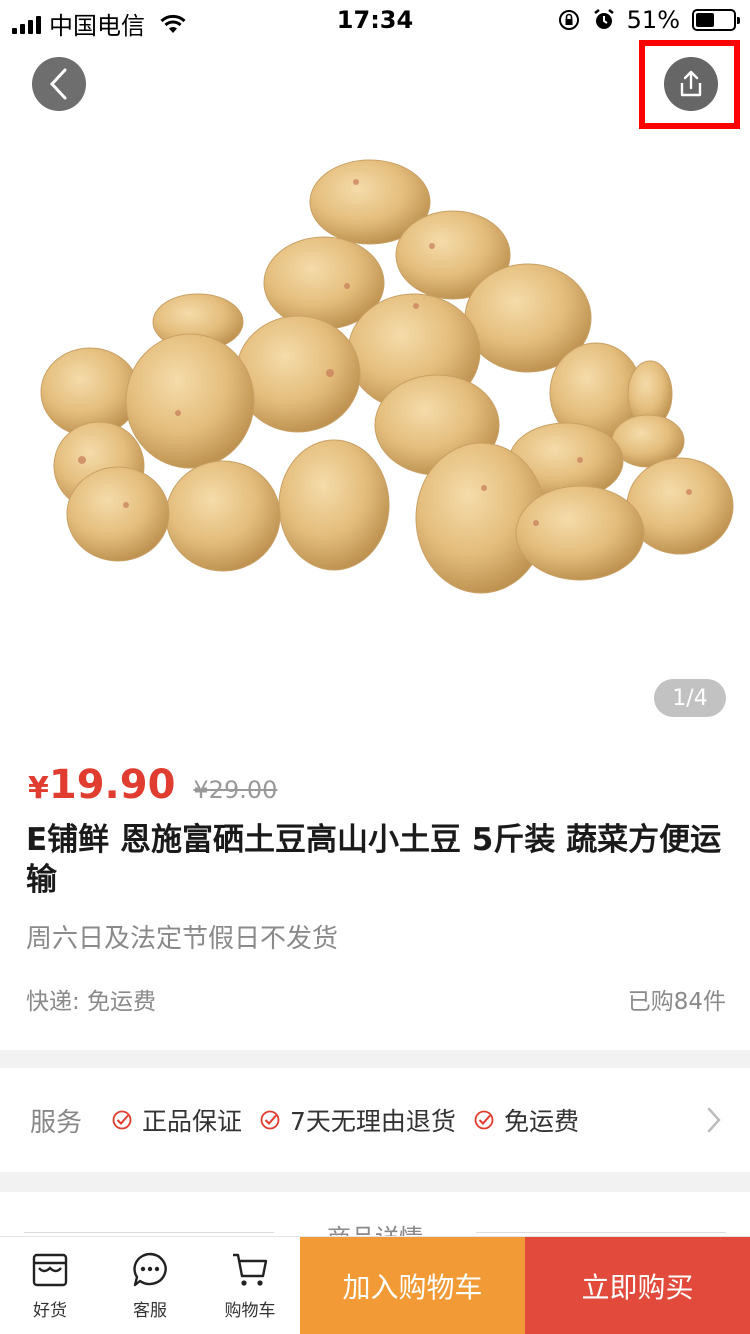 Image resolution: width=750 pixels, height=1334 pixels. Describe the element at coordinates (150, 1269) in the screenshot. I see `chat-icon` at that location.